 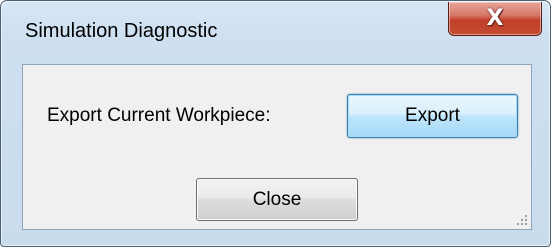 I want to click on window-title: Simulation Diagnostic, so click(x=121, y=31).